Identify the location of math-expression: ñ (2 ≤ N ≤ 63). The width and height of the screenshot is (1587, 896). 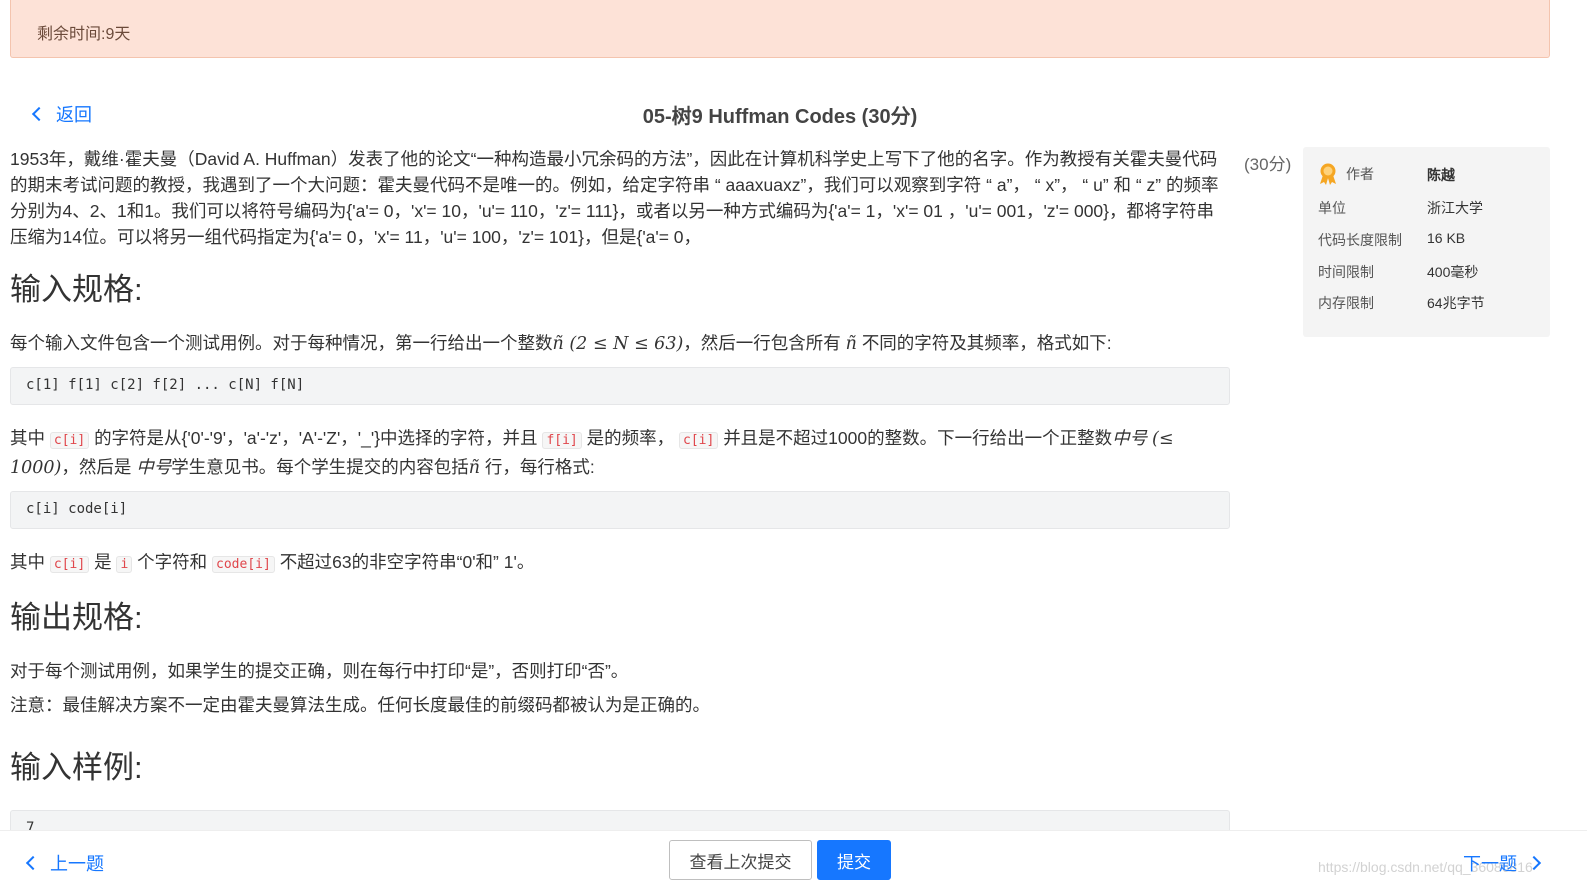
(618, 344).